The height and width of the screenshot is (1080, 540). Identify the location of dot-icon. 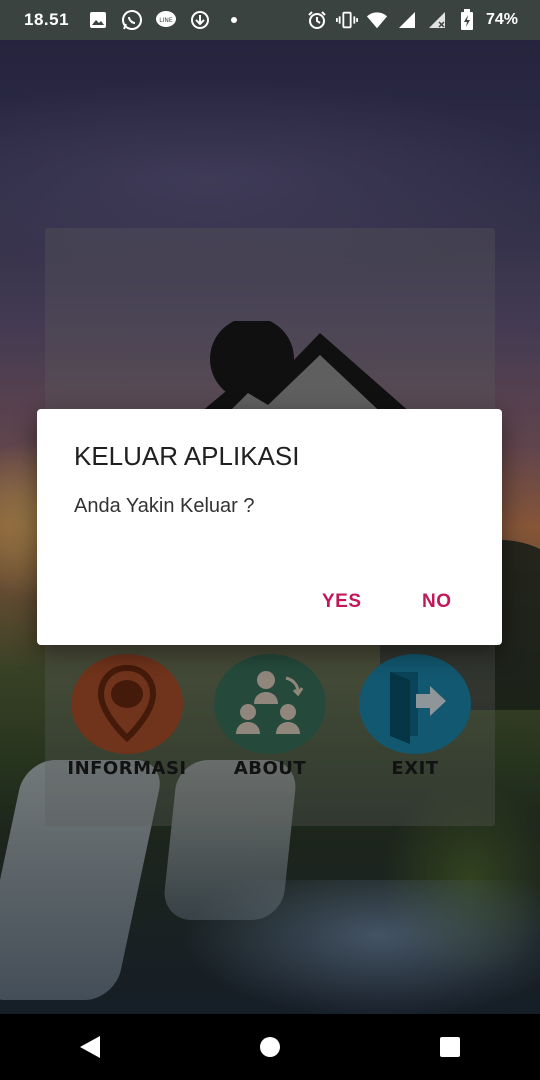
(234, 20).